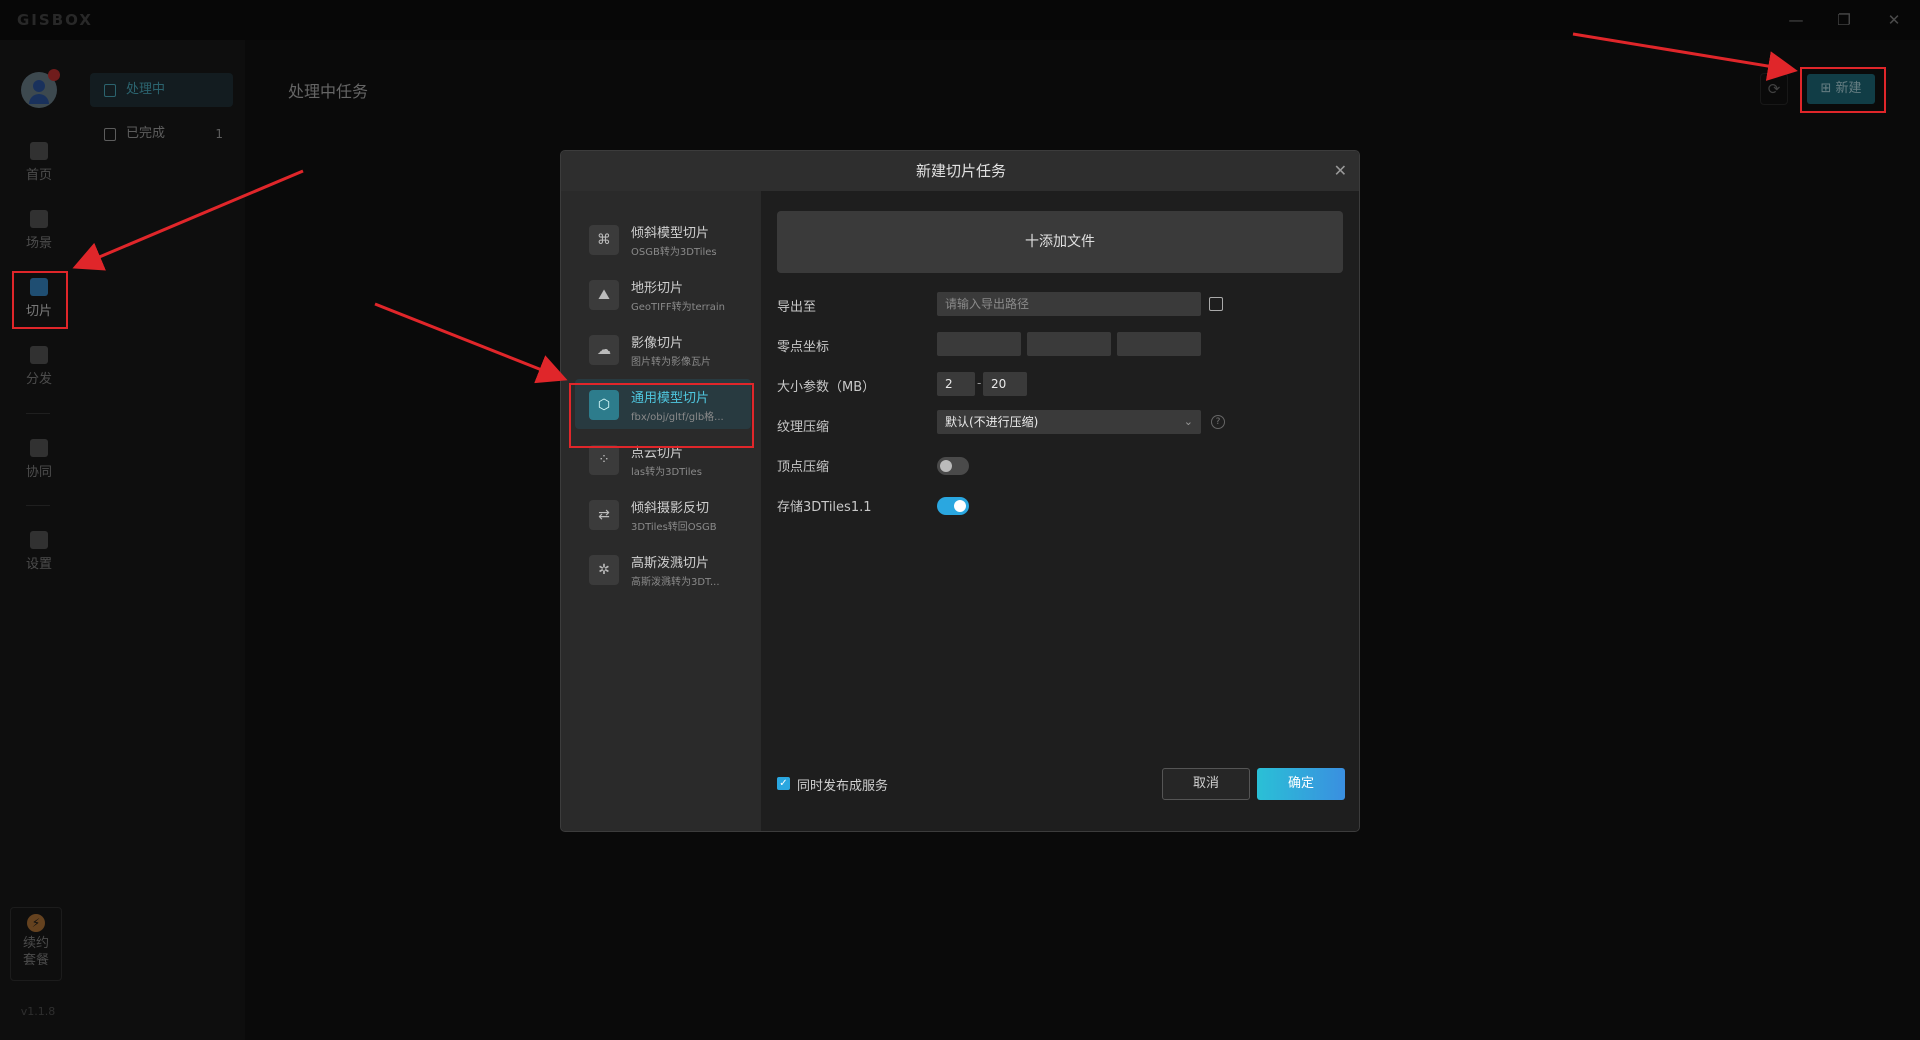  I want to click on arrow-to-generic-model, so click(471, 343).